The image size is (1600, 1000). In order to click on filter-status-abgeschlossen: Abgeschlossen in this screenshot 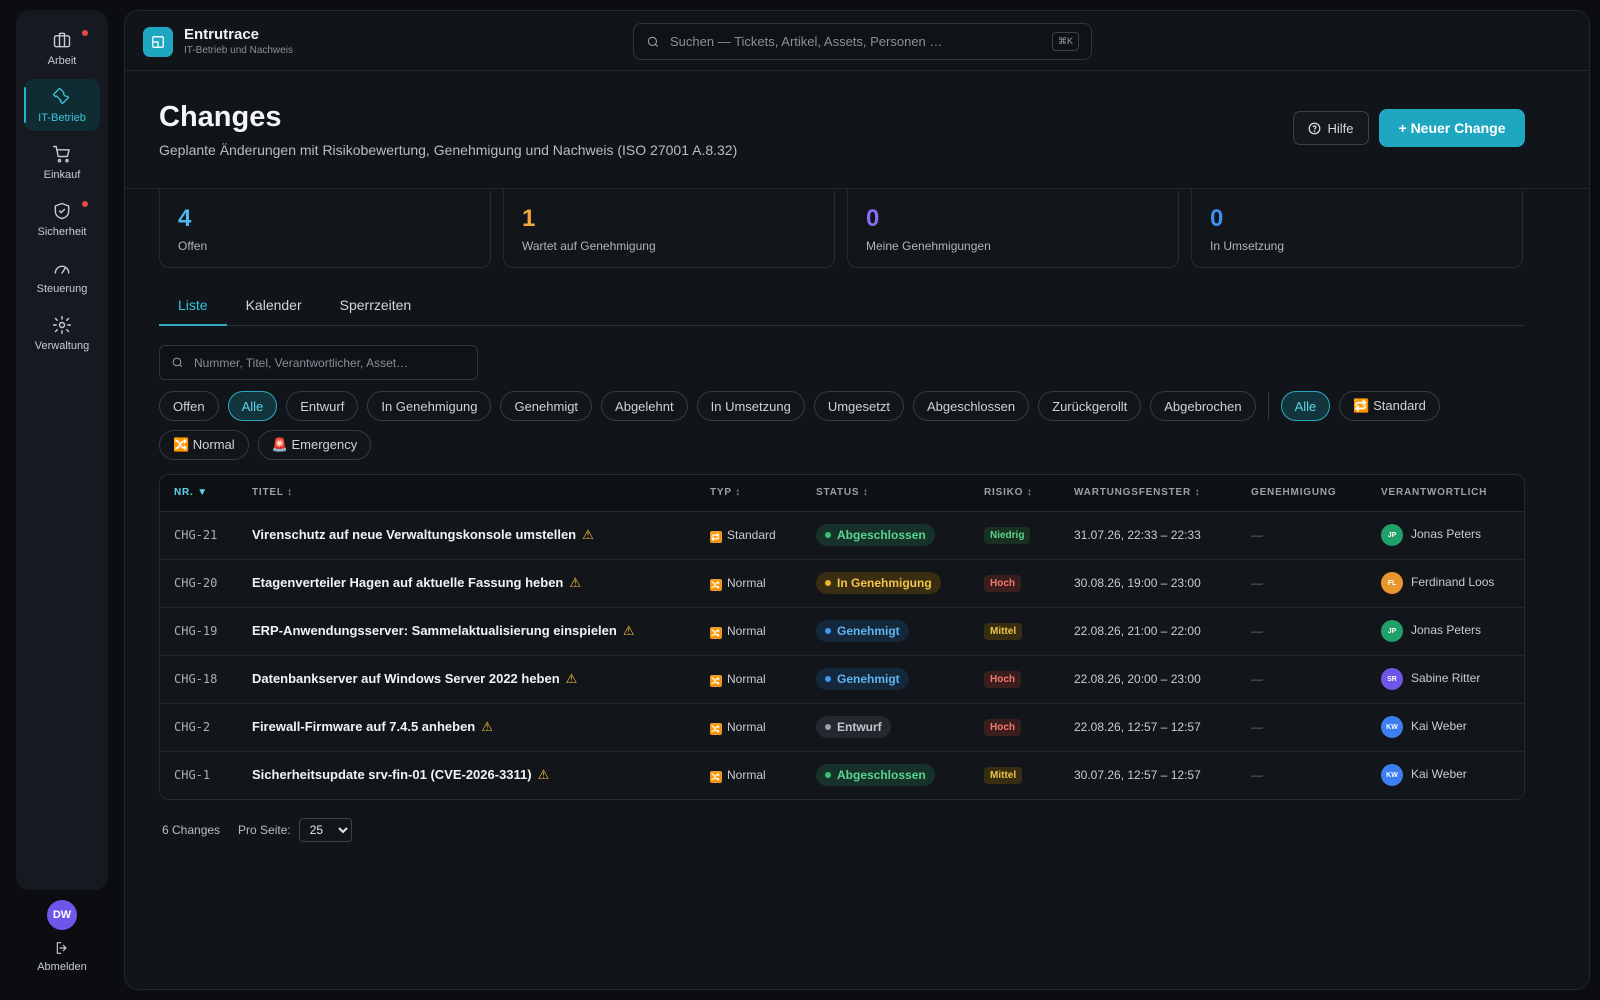, I will do `click(971, 406)`.